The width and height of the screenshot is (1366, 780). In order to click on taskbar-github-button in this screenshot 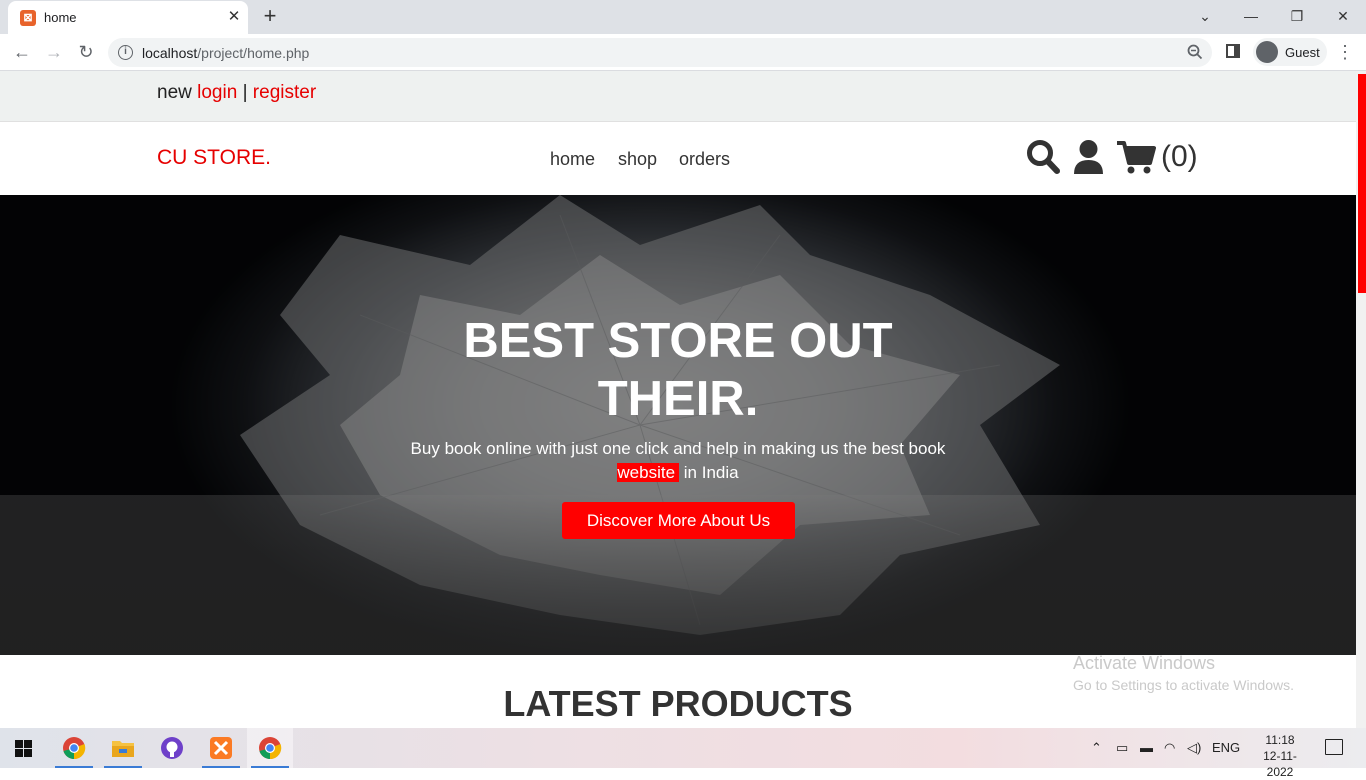, I will do `click(172, 748)`.